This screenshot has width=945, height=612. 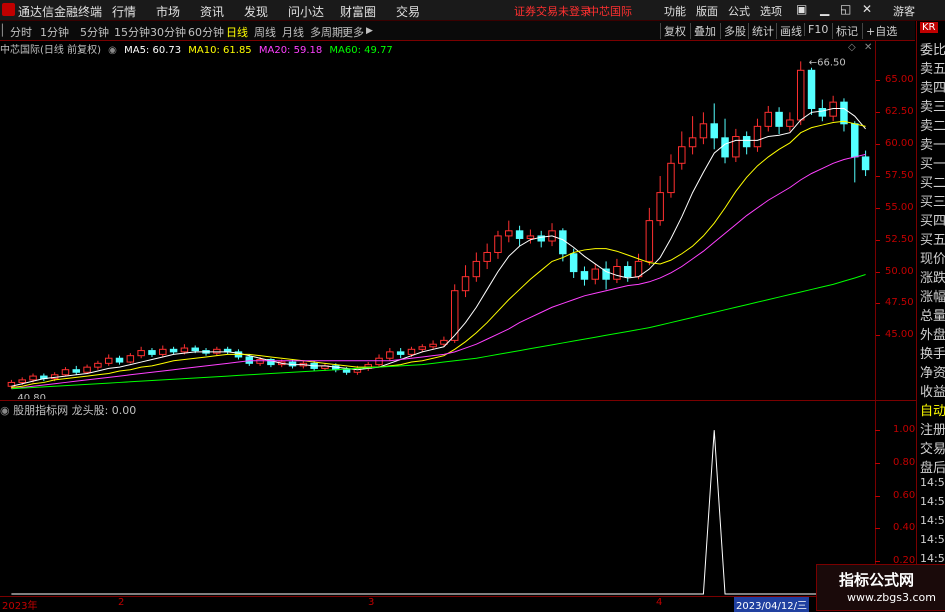 I want to click on mark-button: 标记, so click(x=845, y=31).